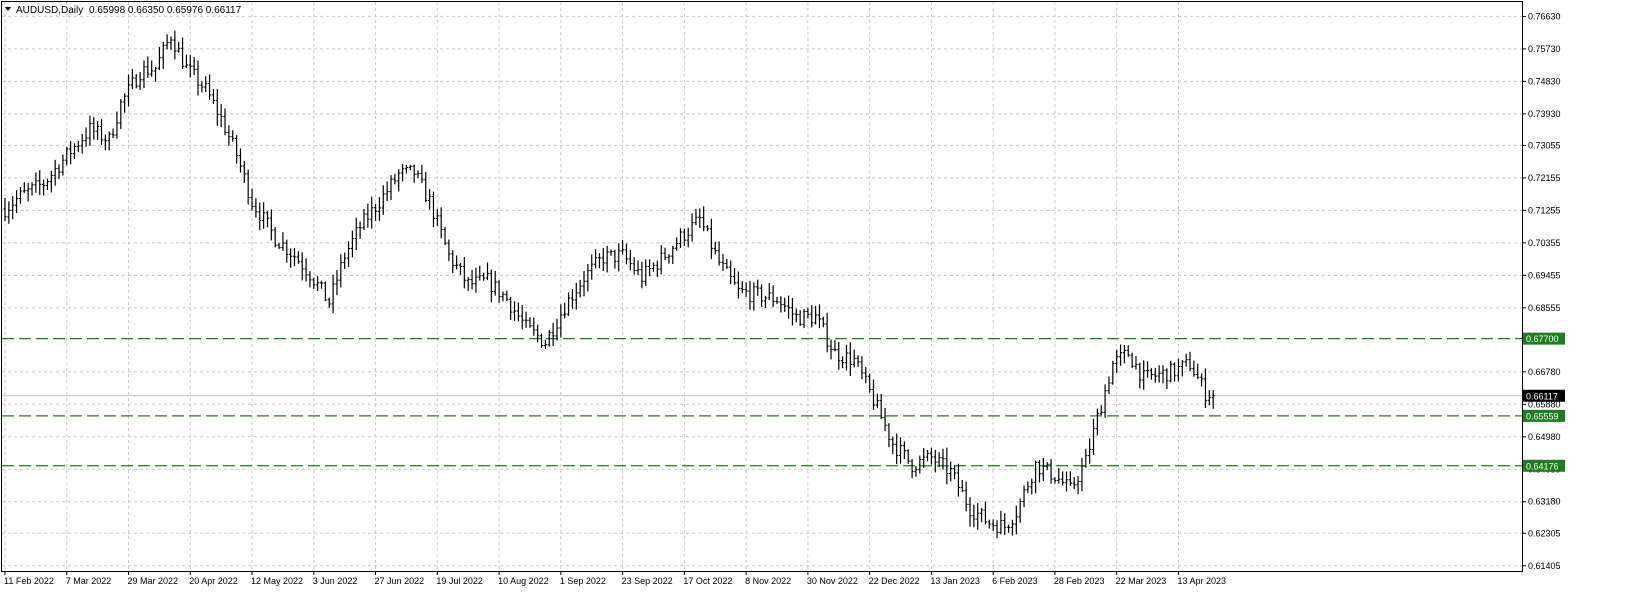  I want to click on level-label: 0.64176, so click(1542, 466).